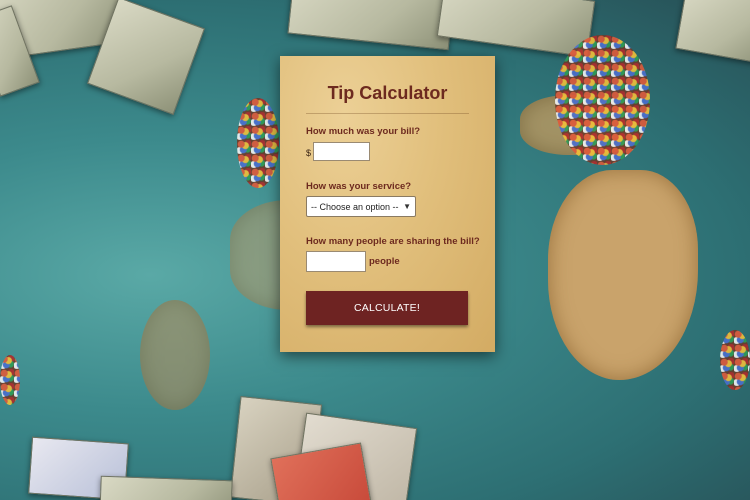 The height and width of the screenshot is (500, 750). I want to click on currency-symbol: $, so click(309, 153).